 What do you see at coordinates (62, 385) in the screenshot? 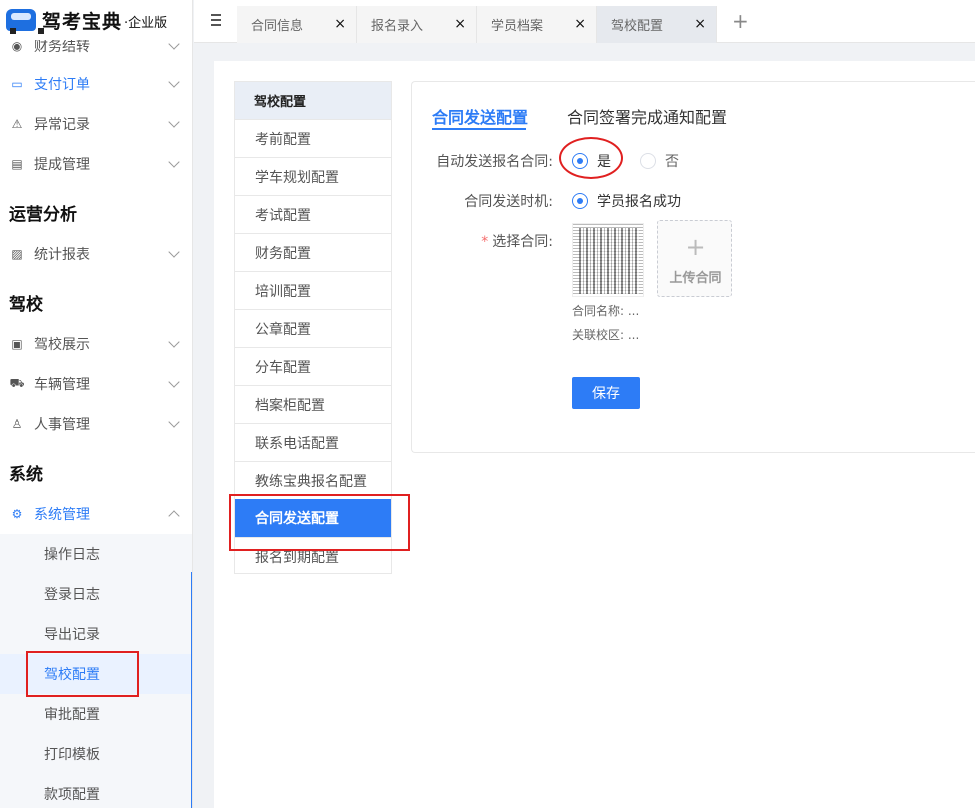
I see `sidebar-item-label: 车辆管理` at bounding box center [62, 385].